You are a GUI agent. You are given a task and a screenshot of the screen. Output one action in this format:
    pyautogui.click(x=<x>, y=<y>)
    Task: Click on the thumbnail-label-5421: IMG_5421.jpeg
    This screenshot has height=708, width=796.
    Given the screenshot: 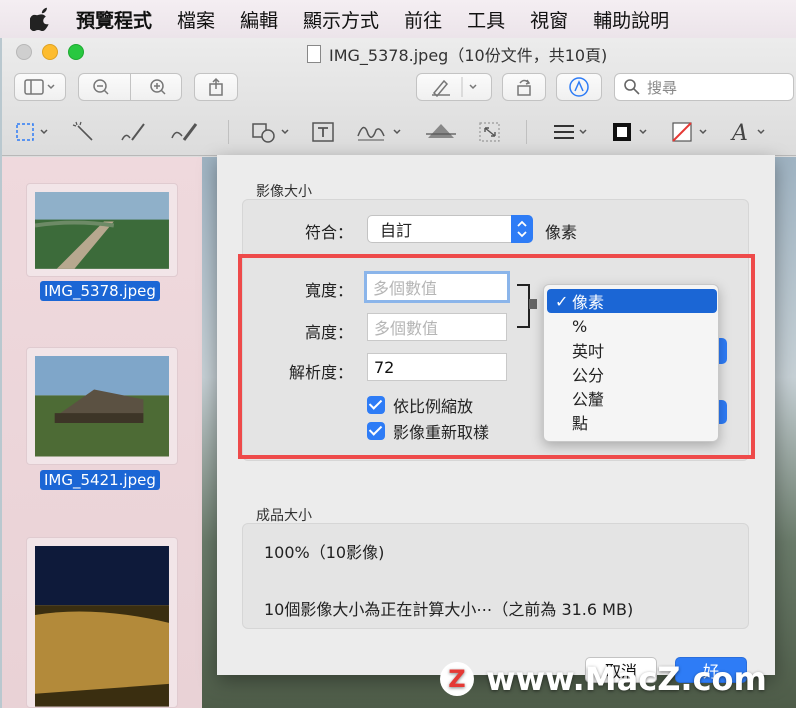 What is the action you would take?
    pyautogui.click(x=100, y=480)
    